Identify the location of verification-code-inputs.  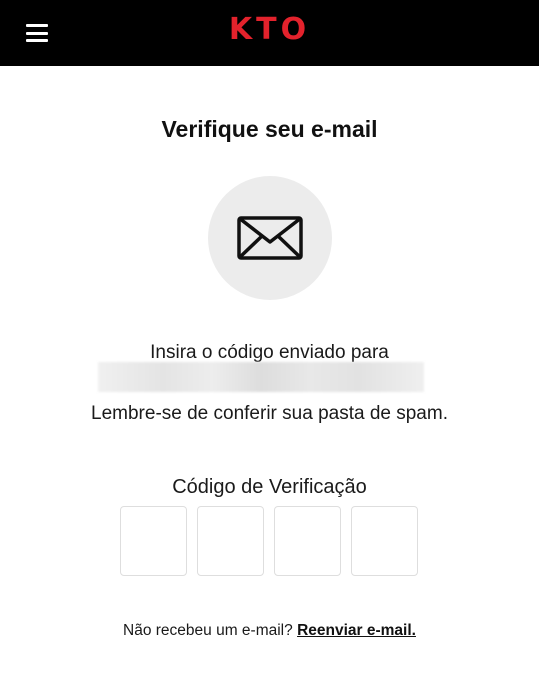
(270, 541).